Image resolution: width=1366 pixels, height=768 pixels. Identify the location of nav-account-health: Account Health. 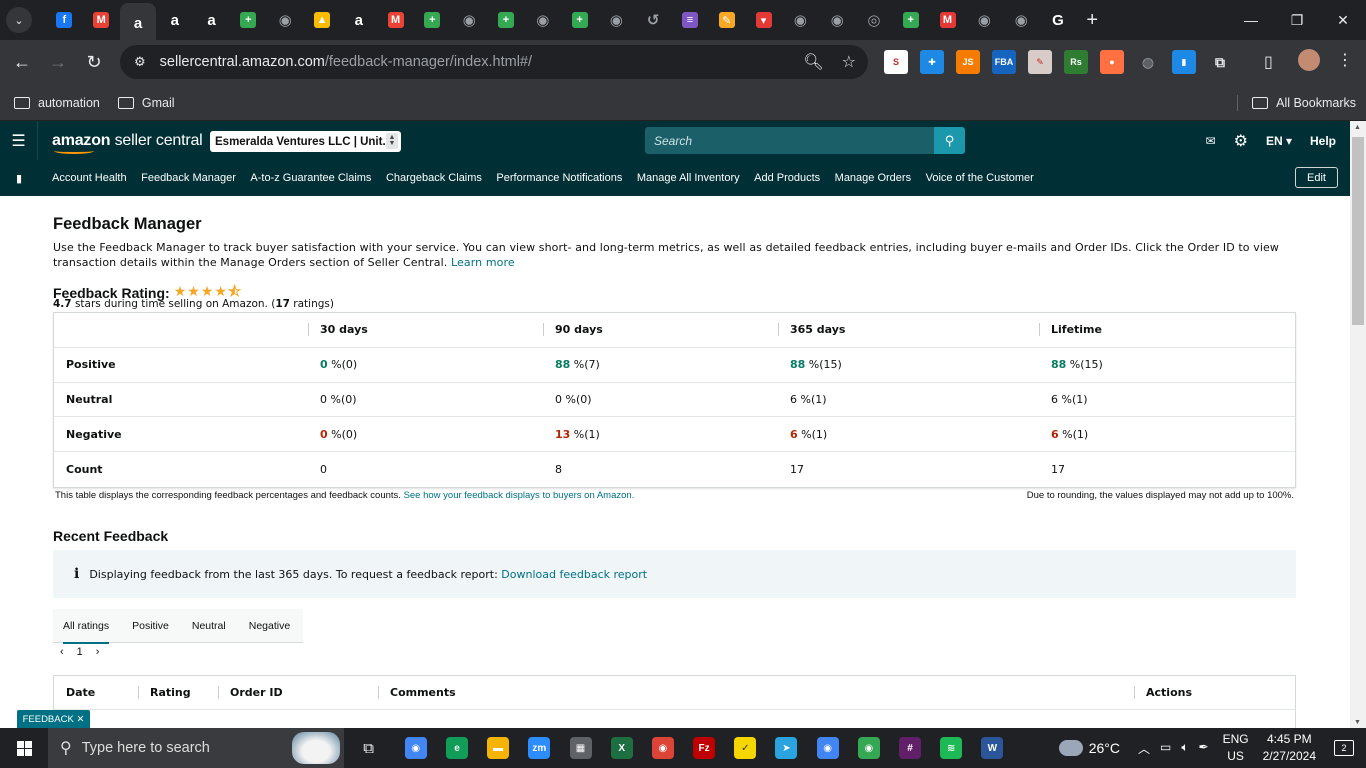
(89, 178).